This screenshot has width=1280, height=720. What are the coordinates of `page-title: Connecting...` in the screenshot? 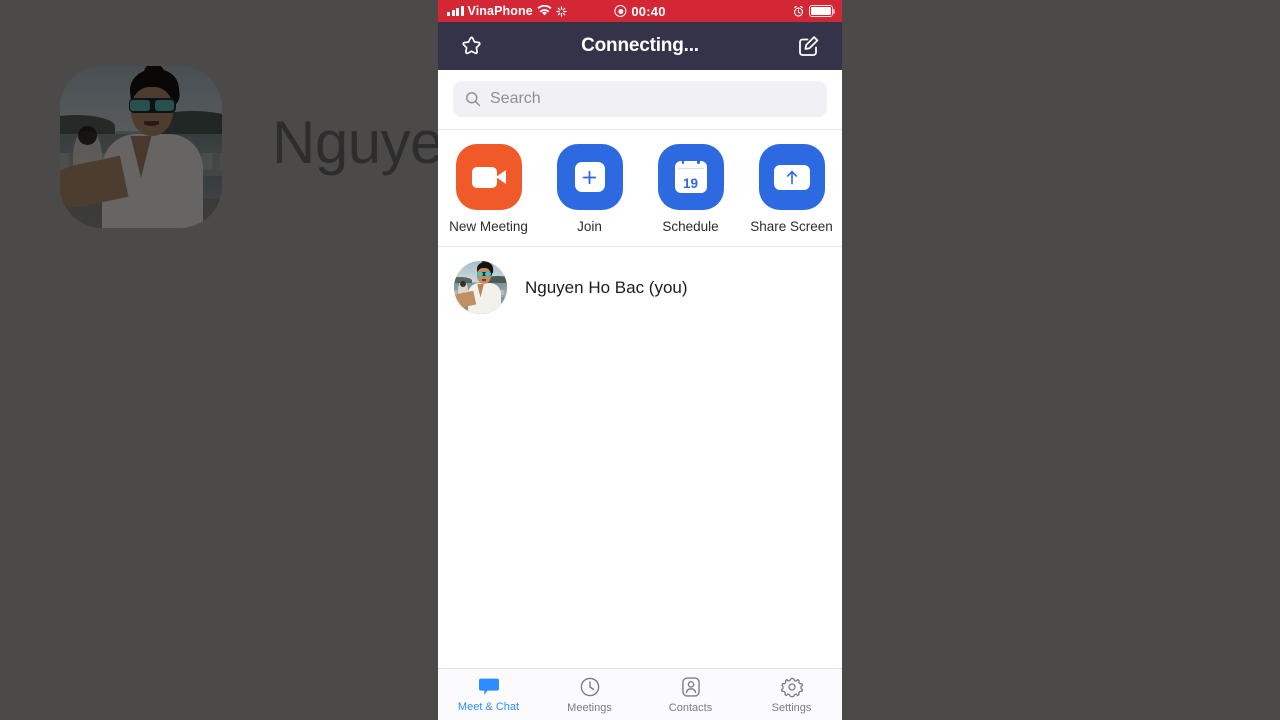 It's located at (640, 45).